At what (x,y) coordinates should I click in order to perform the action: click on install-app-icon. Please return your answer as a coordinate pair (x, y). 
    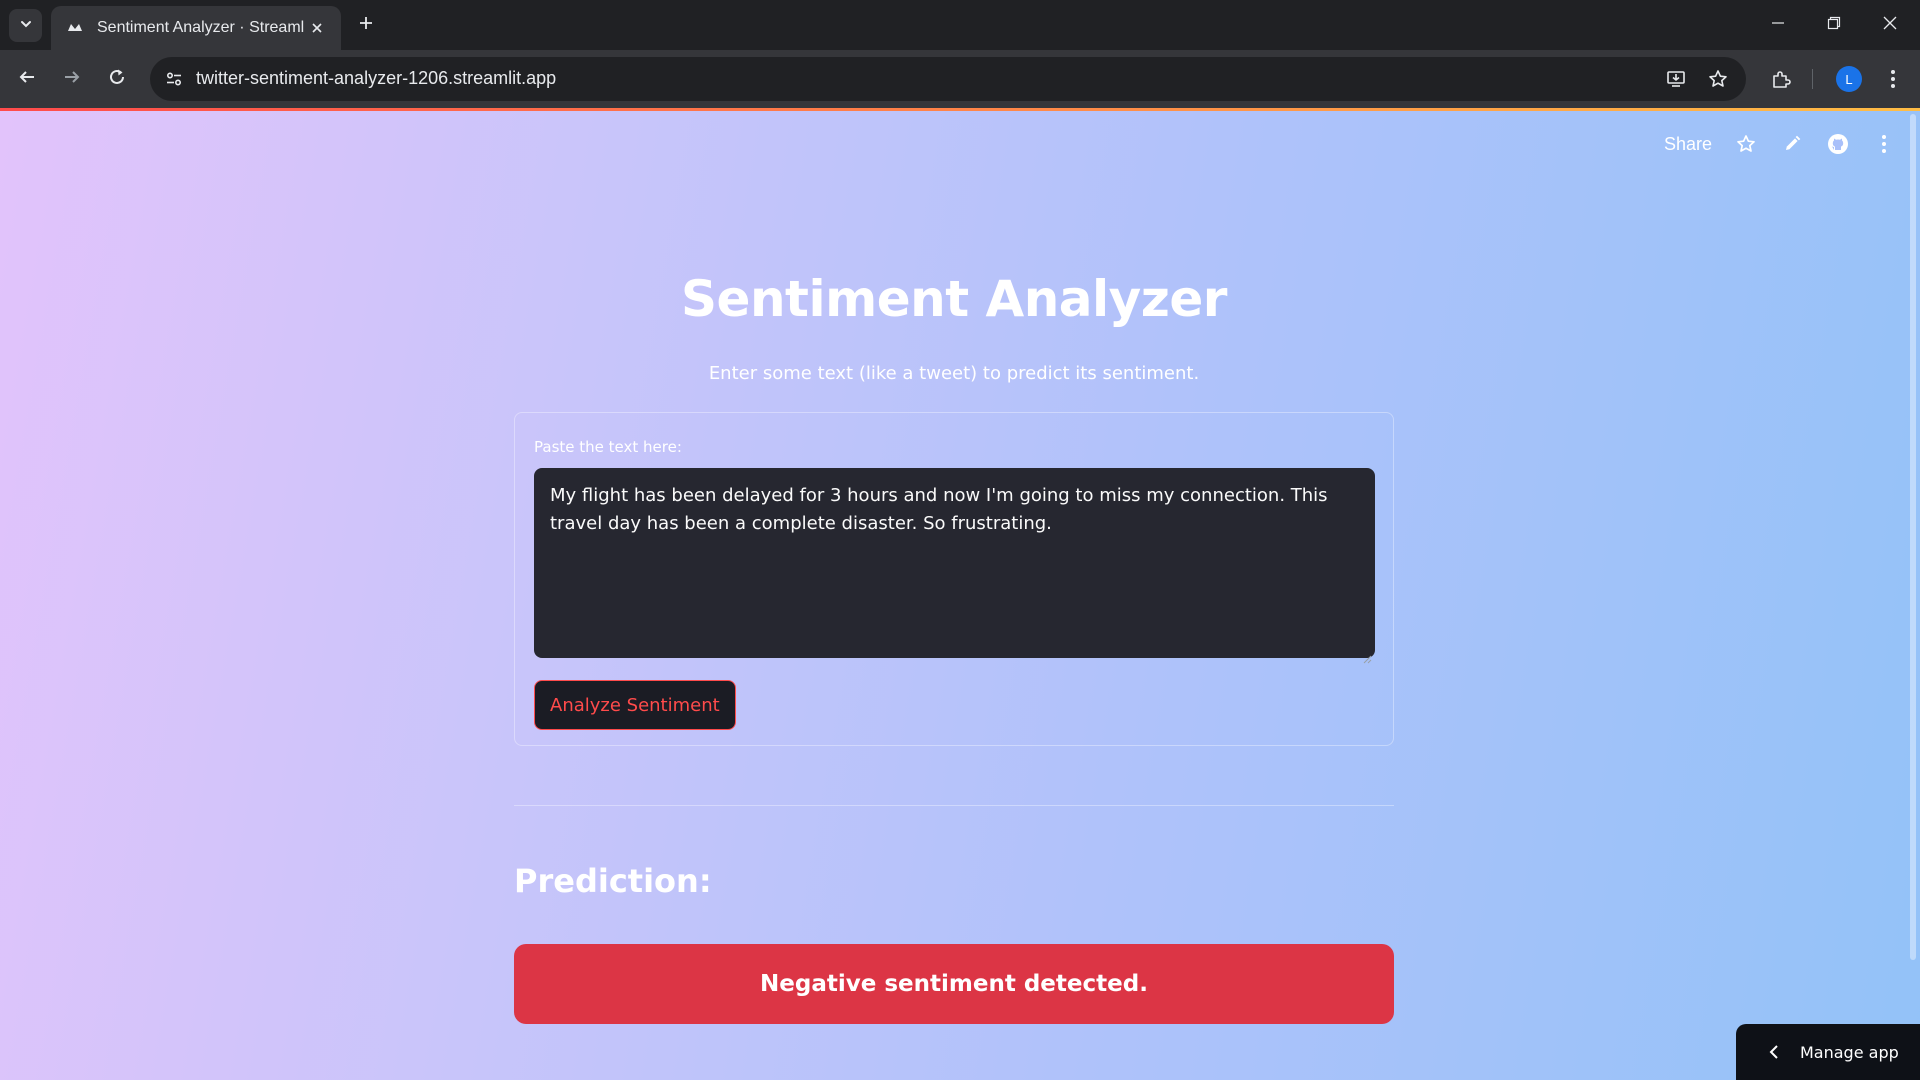
    Looking at the image, I should click on (1676, 79).